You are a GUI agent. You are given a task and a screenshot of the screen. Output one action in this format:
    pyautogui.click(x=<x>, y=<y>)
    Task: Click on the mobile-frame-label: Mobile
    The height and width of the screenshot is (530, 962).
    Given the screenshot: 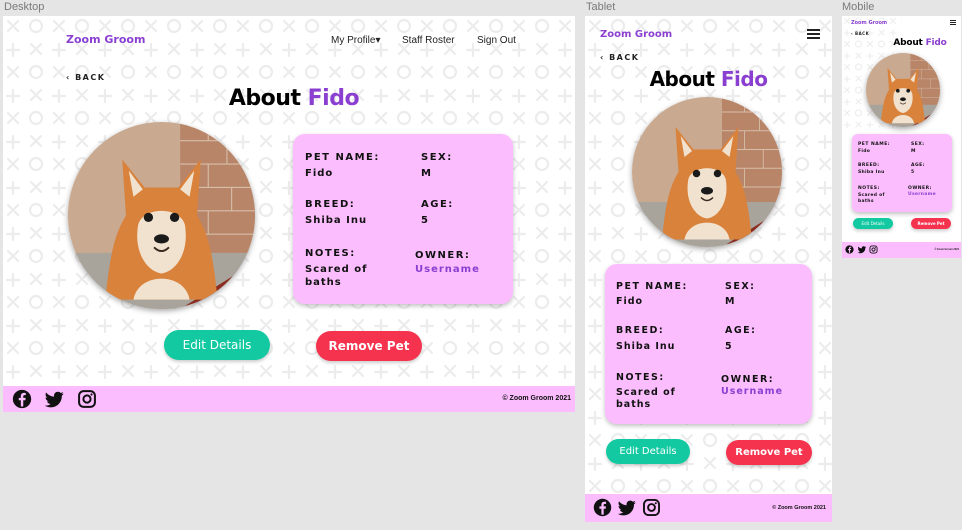 What is the action you would take?
    pyautogui.click(x=858, y=7)
    